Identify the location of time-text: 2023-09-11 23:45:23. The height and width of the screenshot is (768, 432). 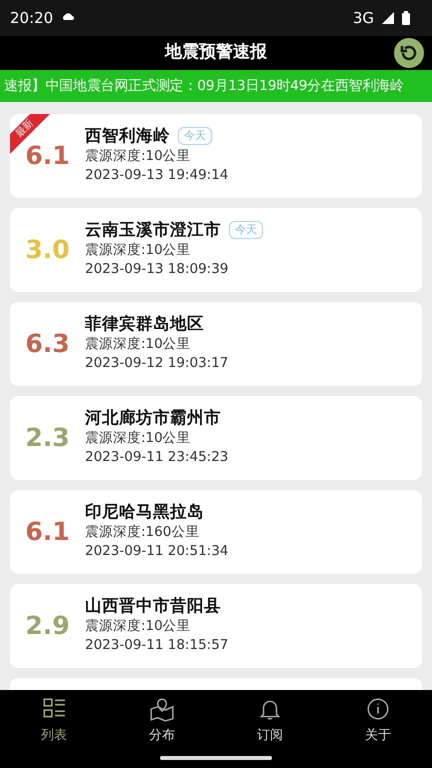
(156, 458).